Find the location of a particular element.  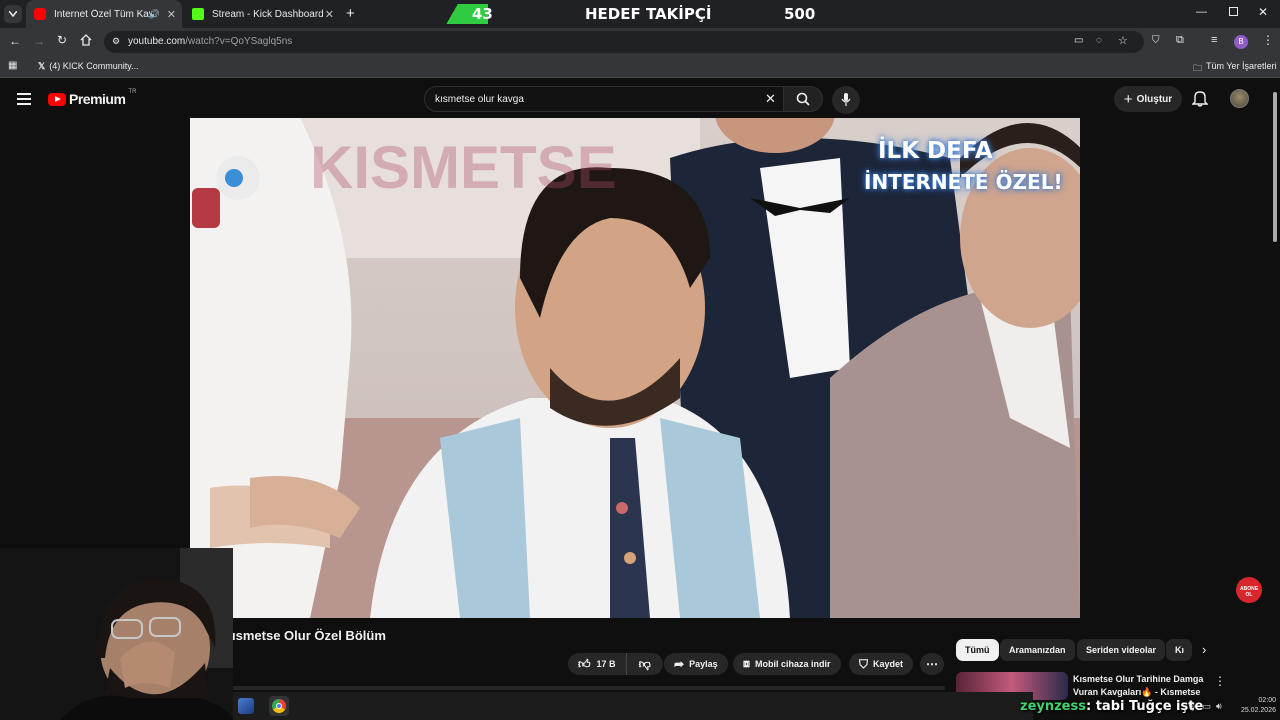

save-label: Kaydet is located at coordinates (888, 664).